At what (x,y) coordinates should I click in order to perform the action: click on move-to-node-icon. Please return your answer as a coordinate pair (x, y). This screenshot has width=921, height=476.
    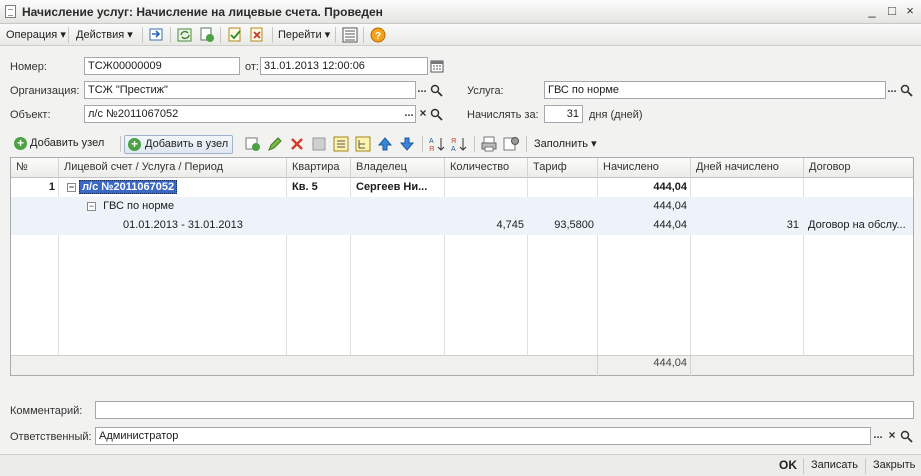
    Looking at the image, I should click on (341, 144).